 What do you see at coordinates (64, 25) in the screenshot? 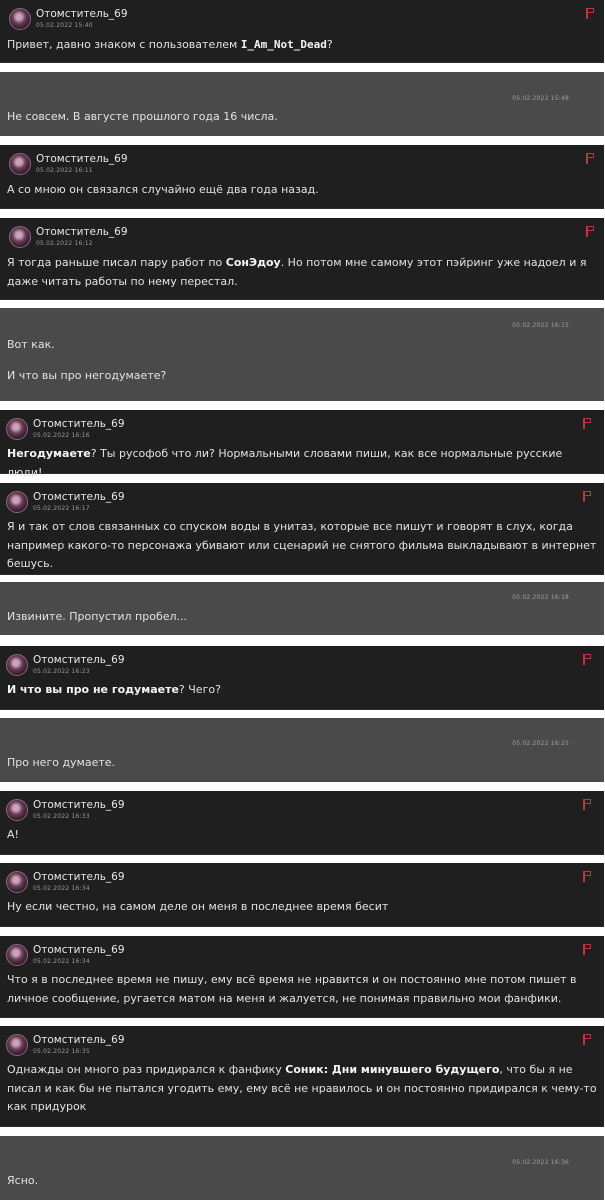
I see `message-date: 05.02.2022 15:40` at bounding box center [64, 25].